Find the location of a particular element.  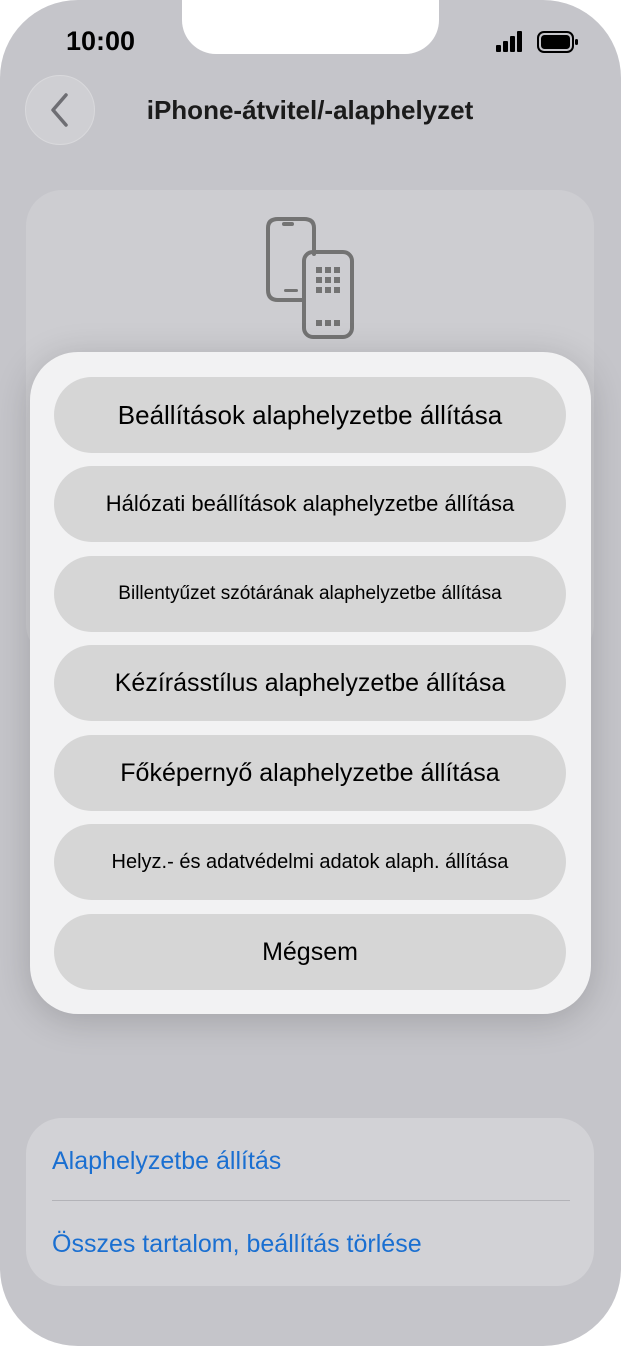

dynamic-notch is located at coordinates (310, 27).